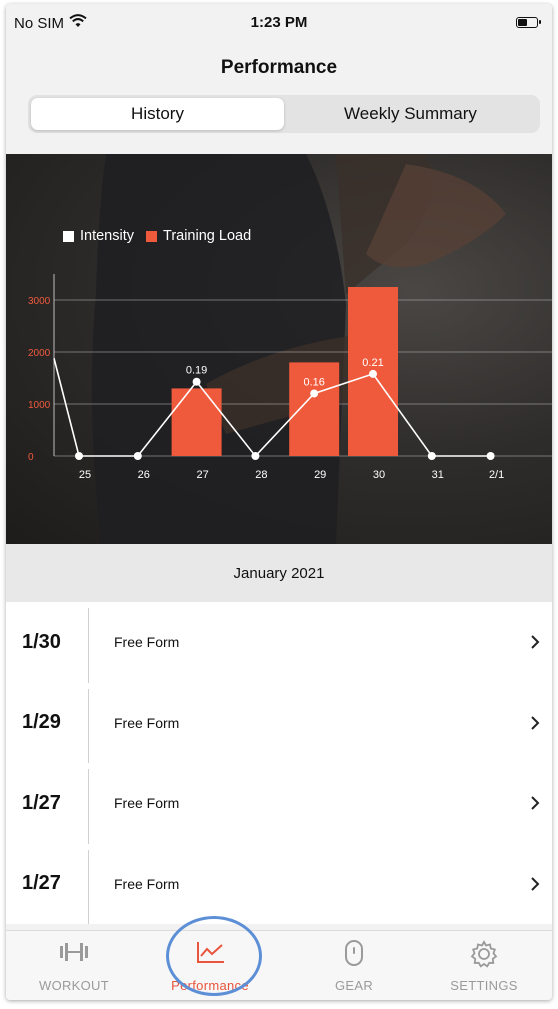  I want to click on tab-bar: WORKOUT Performance GEAR SETTINGS, so click(279, 965).